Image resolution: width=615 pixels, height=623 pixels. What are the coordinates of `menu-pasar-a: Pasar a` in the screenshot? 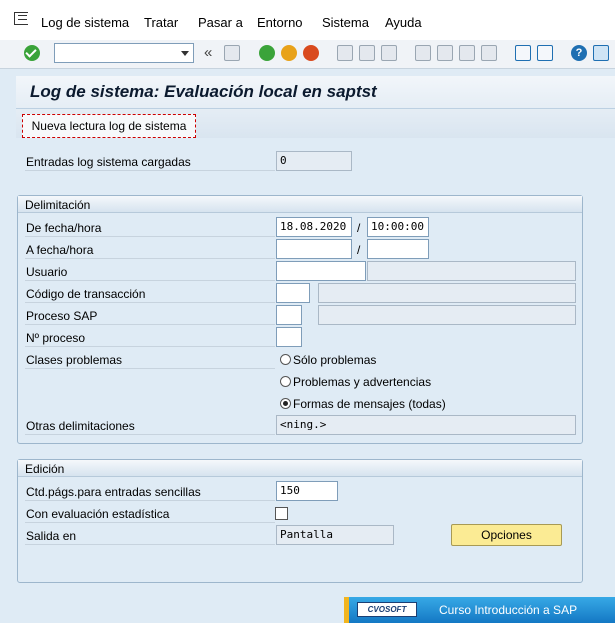 It's located at (220, 22).